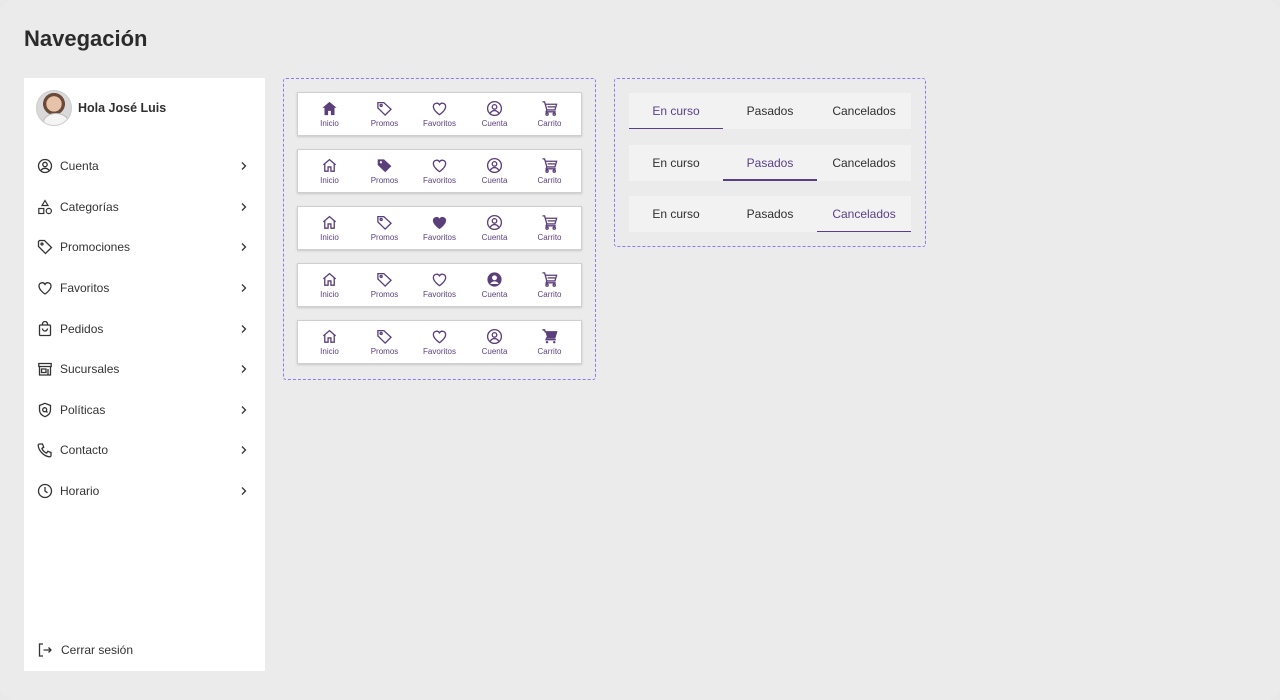 Image resolution: width=1280 pixels, height=700 pixels. What do you see at coordinates (95, 247) in the screenshot?
I see `sidebar-item-label: Promociones` at bounding box center [95, 247].